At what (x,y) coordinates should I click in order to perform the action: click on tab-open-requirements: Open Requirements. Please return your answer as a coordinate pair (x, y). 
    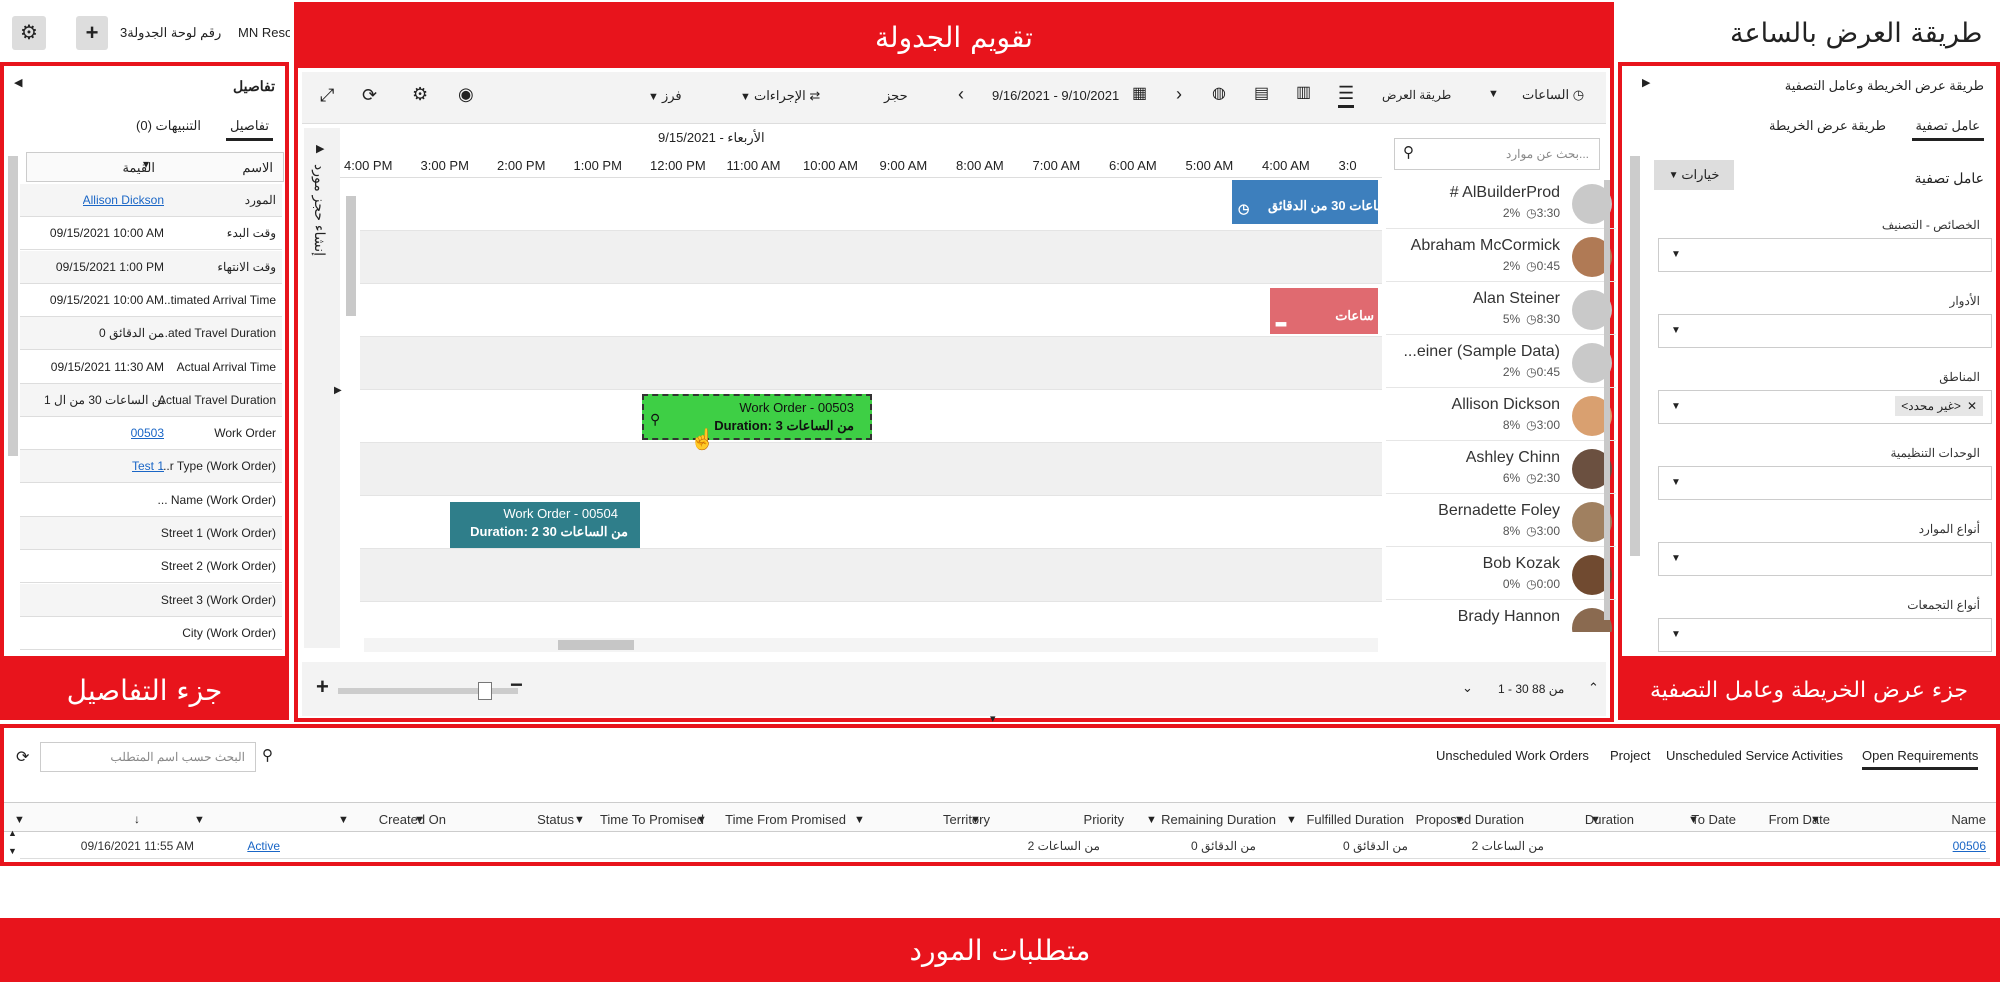
    Looking at the image, I should click on (1920, 759).